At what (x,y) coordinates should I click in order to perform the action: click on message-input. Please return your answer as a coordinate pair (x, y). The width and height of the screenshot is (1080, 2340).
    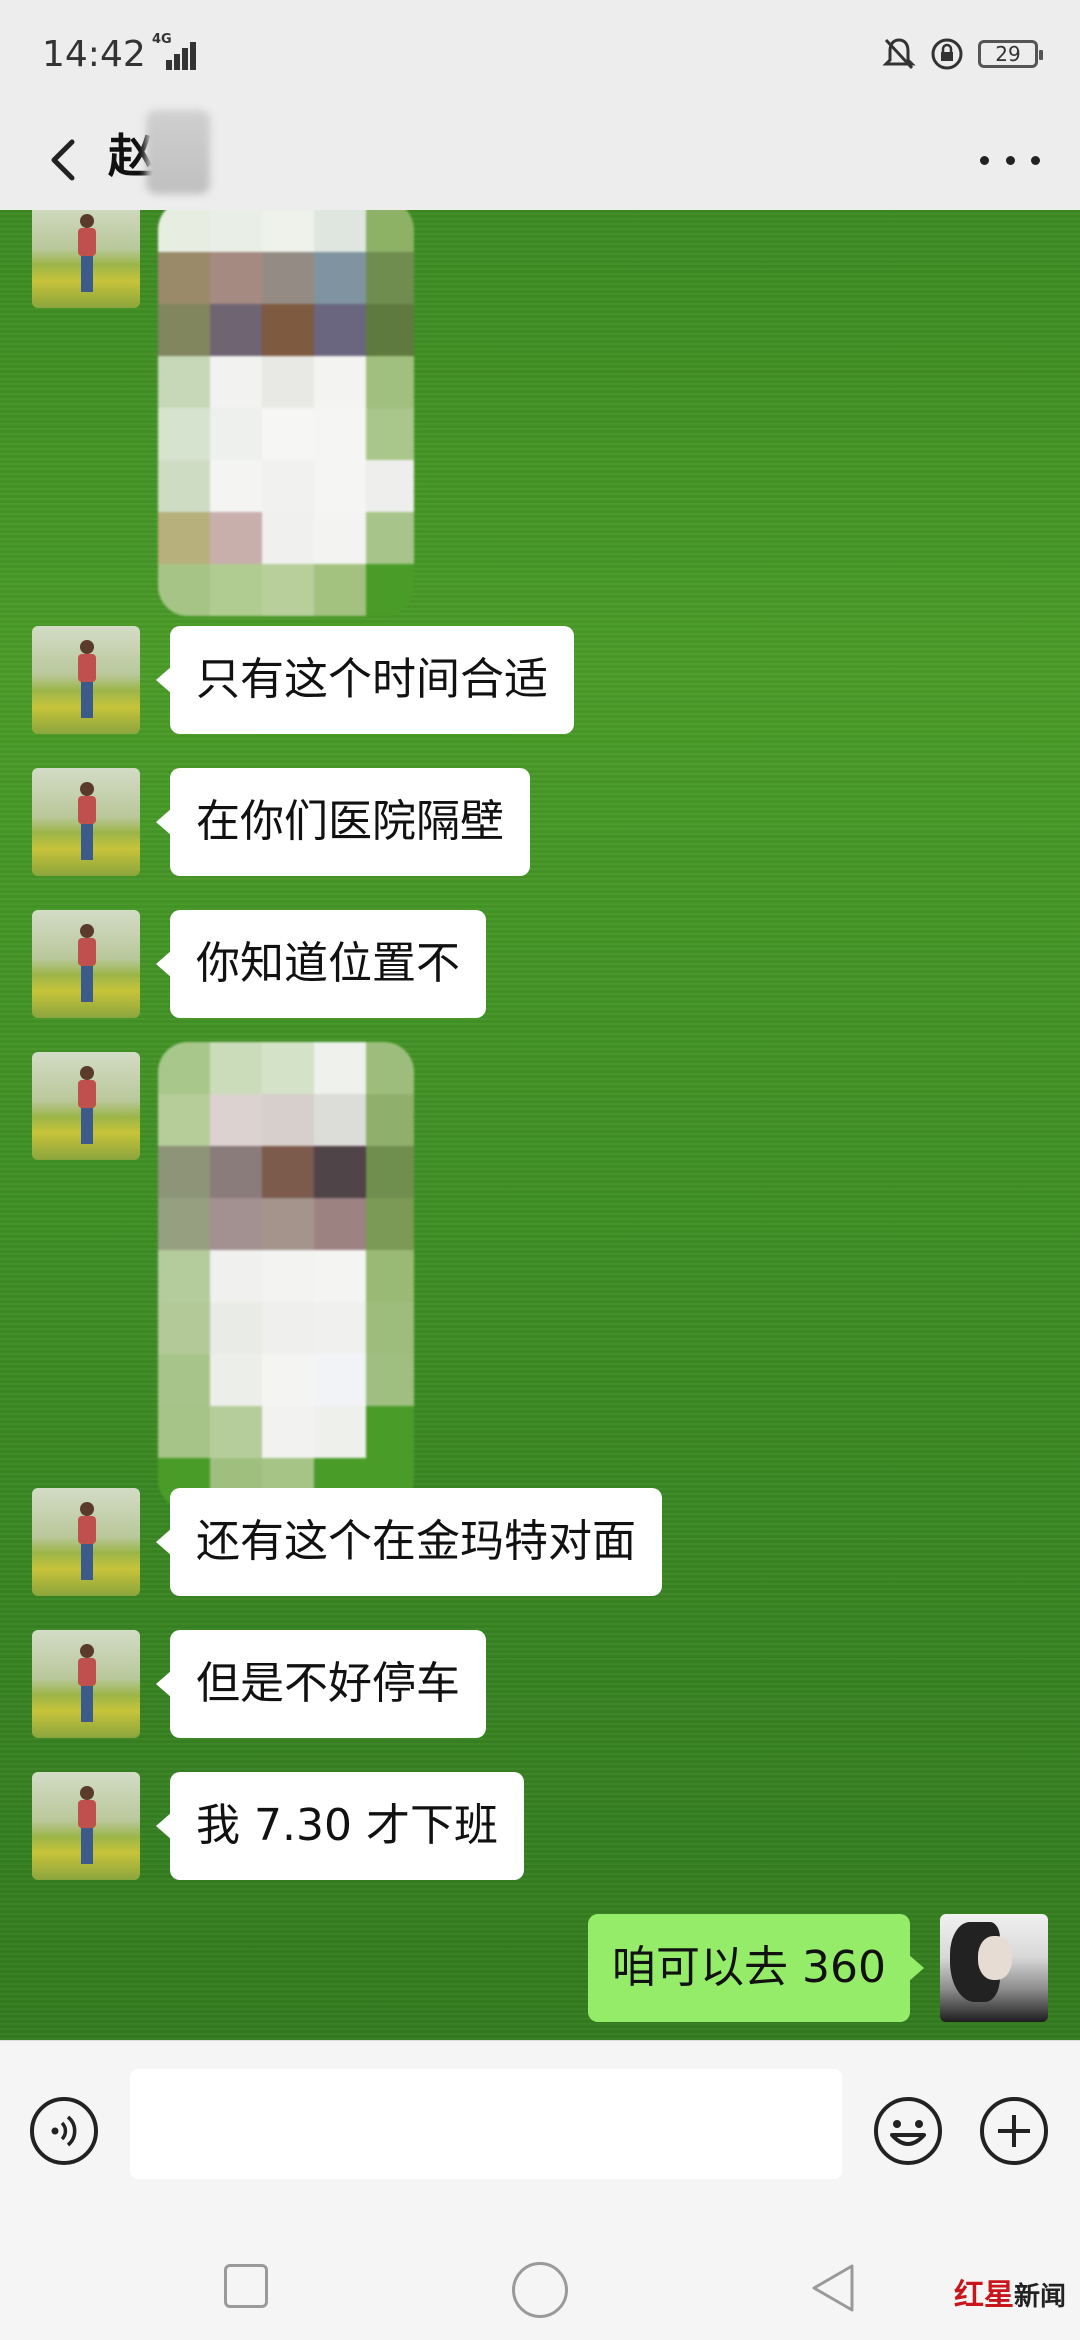
    Looking at the image, I should click on (486, 2124).